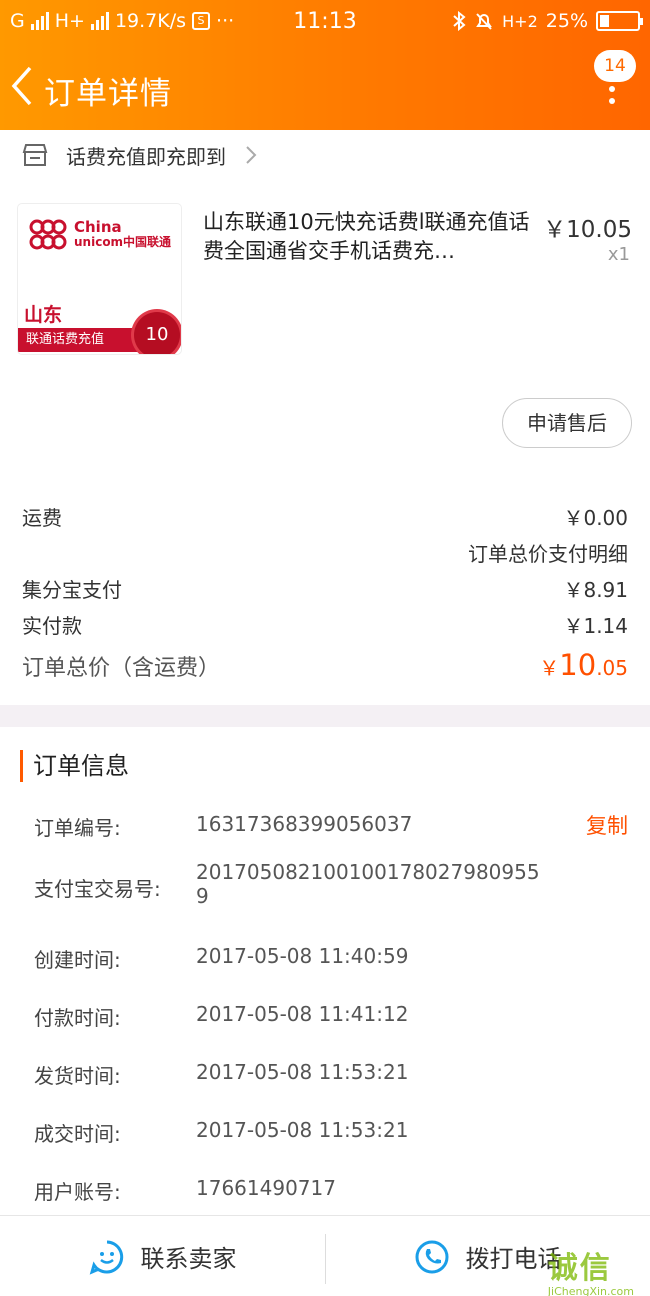 The width and height of the screenshot is (650, 1296). Describe the element at coordinates (615, 66) in the screenshot. I see `message-count-badge: 14` at that location.